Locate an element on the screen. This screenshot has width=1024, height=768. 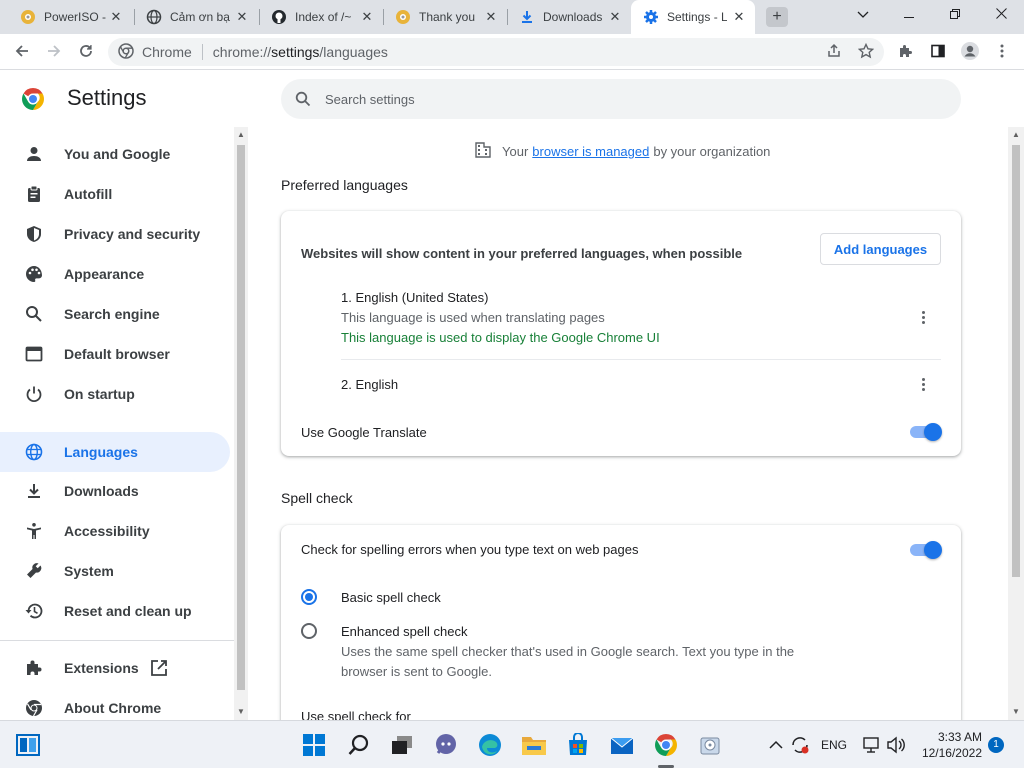
basic-spell-radio is located at coordinates (309, 597).